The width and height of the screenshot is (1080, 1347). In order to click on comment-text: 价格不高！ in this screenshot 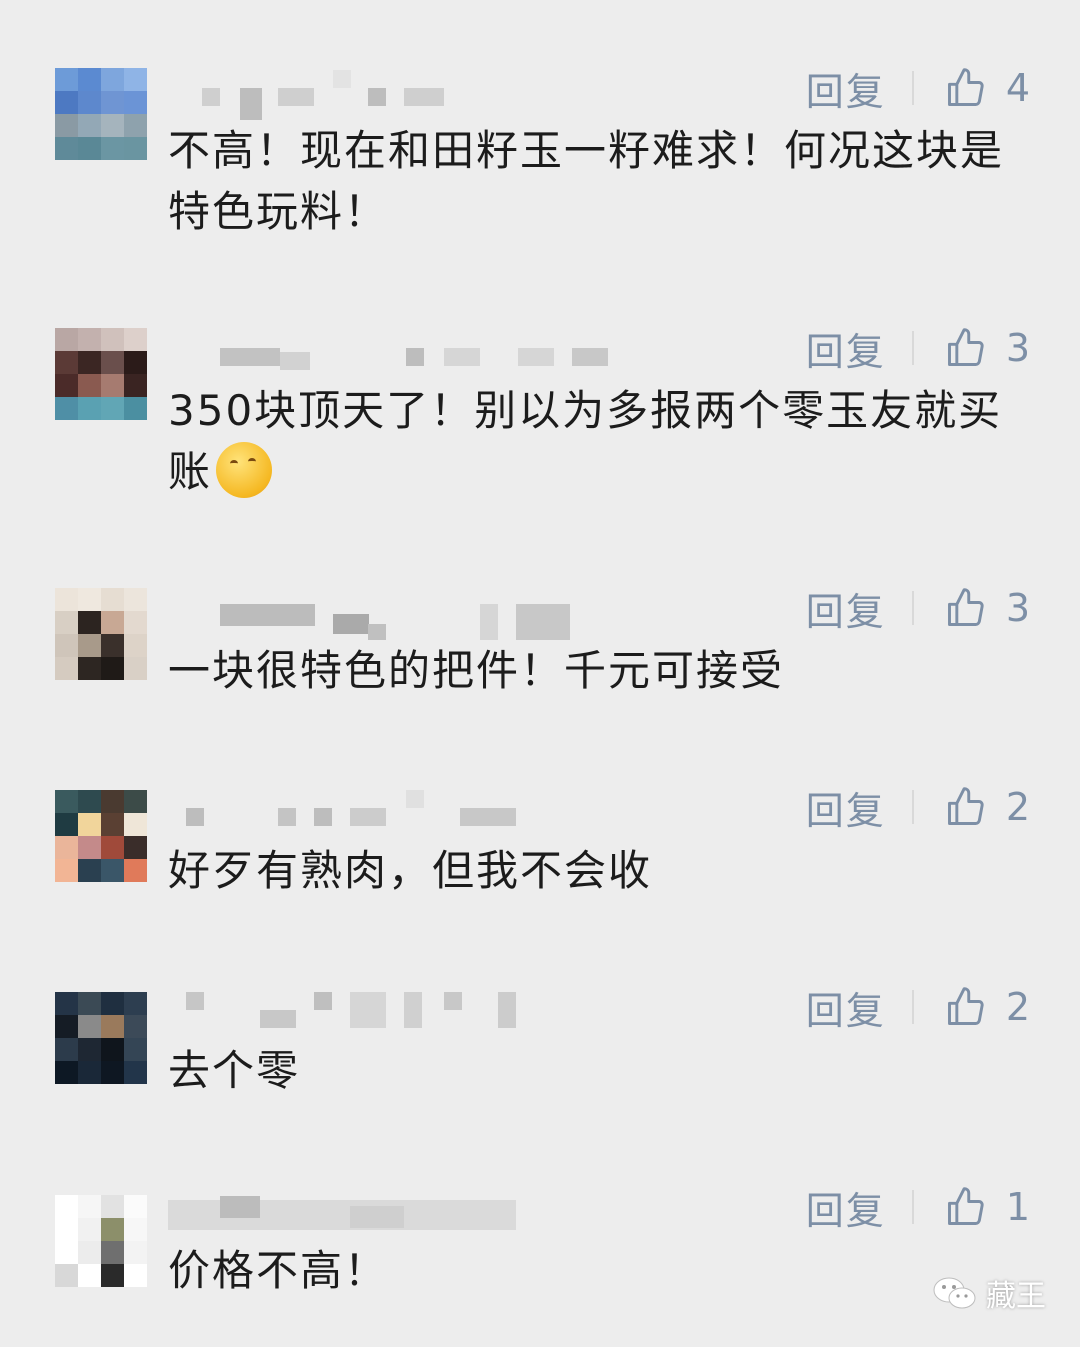, I will do `click(278, 1270)`.